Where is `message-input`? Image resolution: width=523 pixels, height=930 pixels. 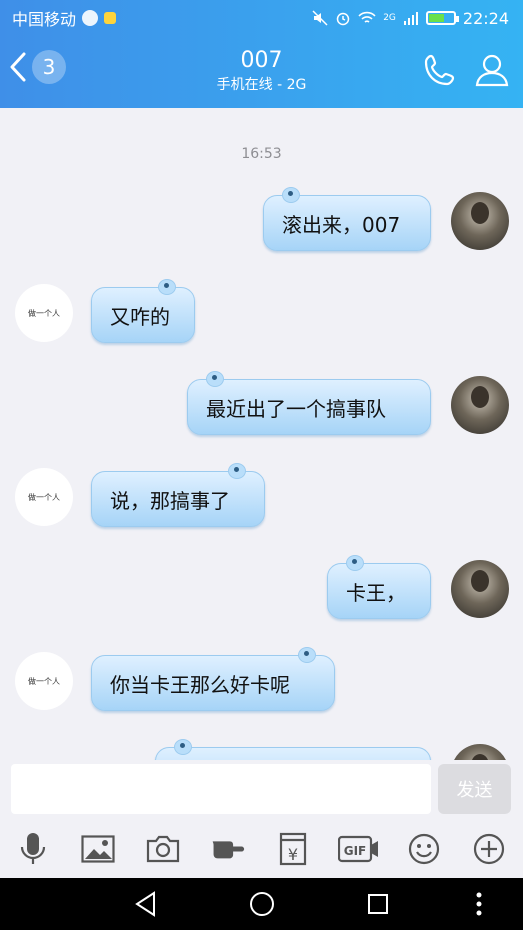 message-input is located at coordinates (221, 789).